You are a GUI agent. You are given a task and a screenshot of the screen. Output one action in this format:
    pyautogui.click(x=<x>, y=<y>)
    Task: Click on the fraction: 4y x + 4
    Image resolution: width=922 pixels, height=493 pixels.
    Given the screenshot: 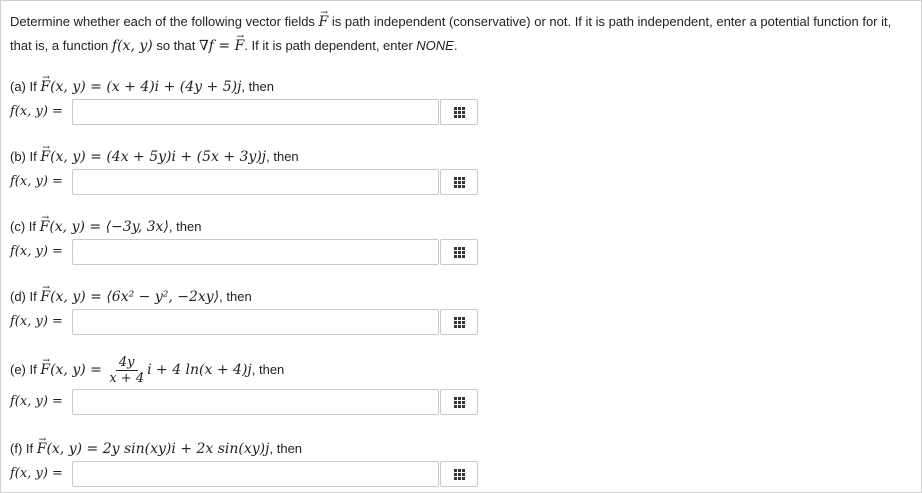 What is the action you would take?
    pyautogui.click(x=126, y=370)
    